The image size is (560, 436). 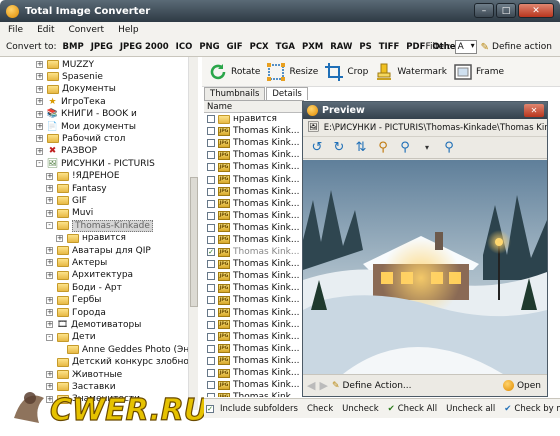 I want to click on check-button: Check, so click(x=320, y=409).